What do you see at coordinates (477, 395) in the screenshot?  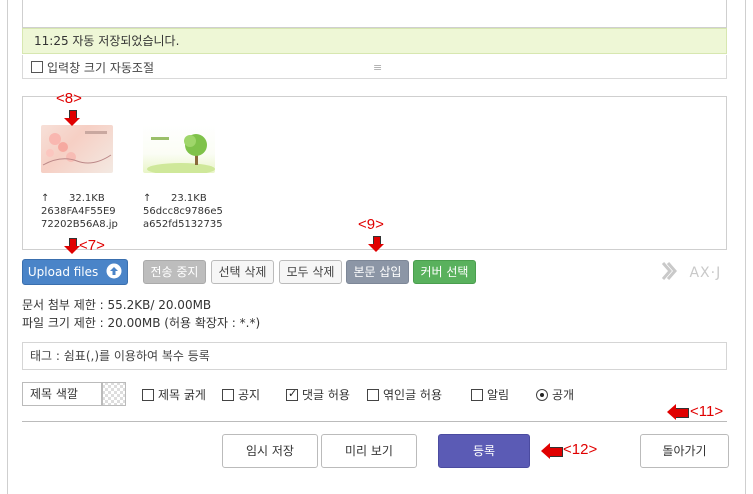 I see `alarm-checkbox` at bounding box center [477, 395].